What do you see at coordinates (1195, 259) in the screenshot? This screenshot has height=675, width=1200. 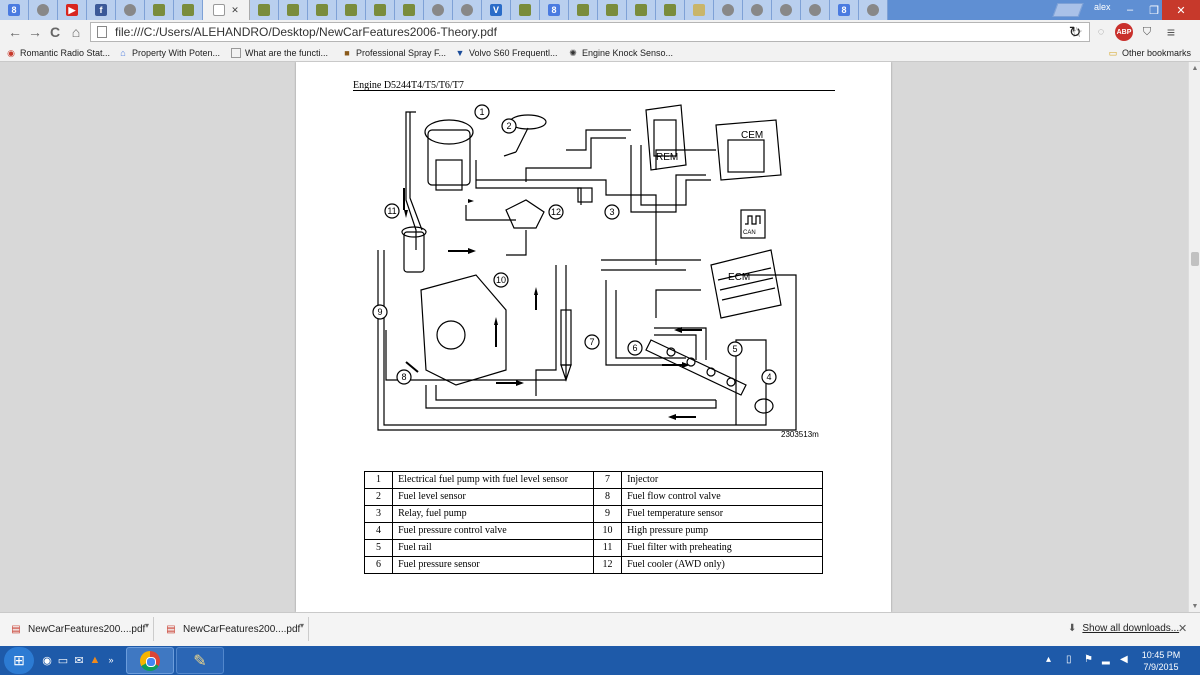 I see `scrollbar-thumb` at bounding box center [1195, 259].